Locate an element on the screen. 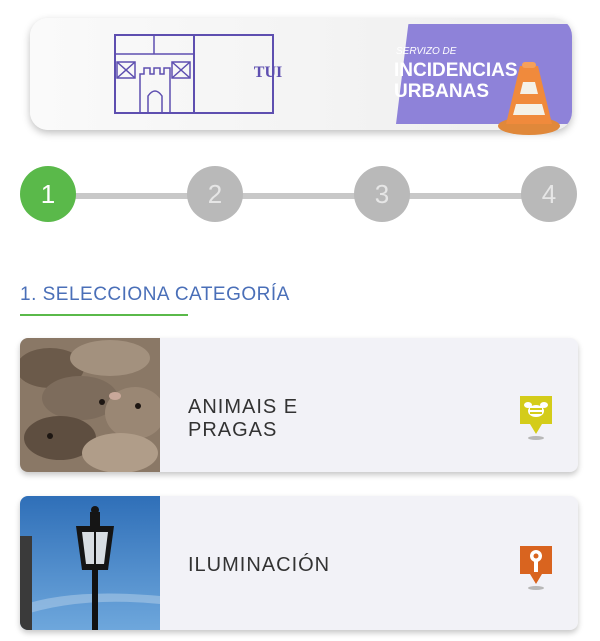  step-3: 3 is located at coordinates (382, 194).